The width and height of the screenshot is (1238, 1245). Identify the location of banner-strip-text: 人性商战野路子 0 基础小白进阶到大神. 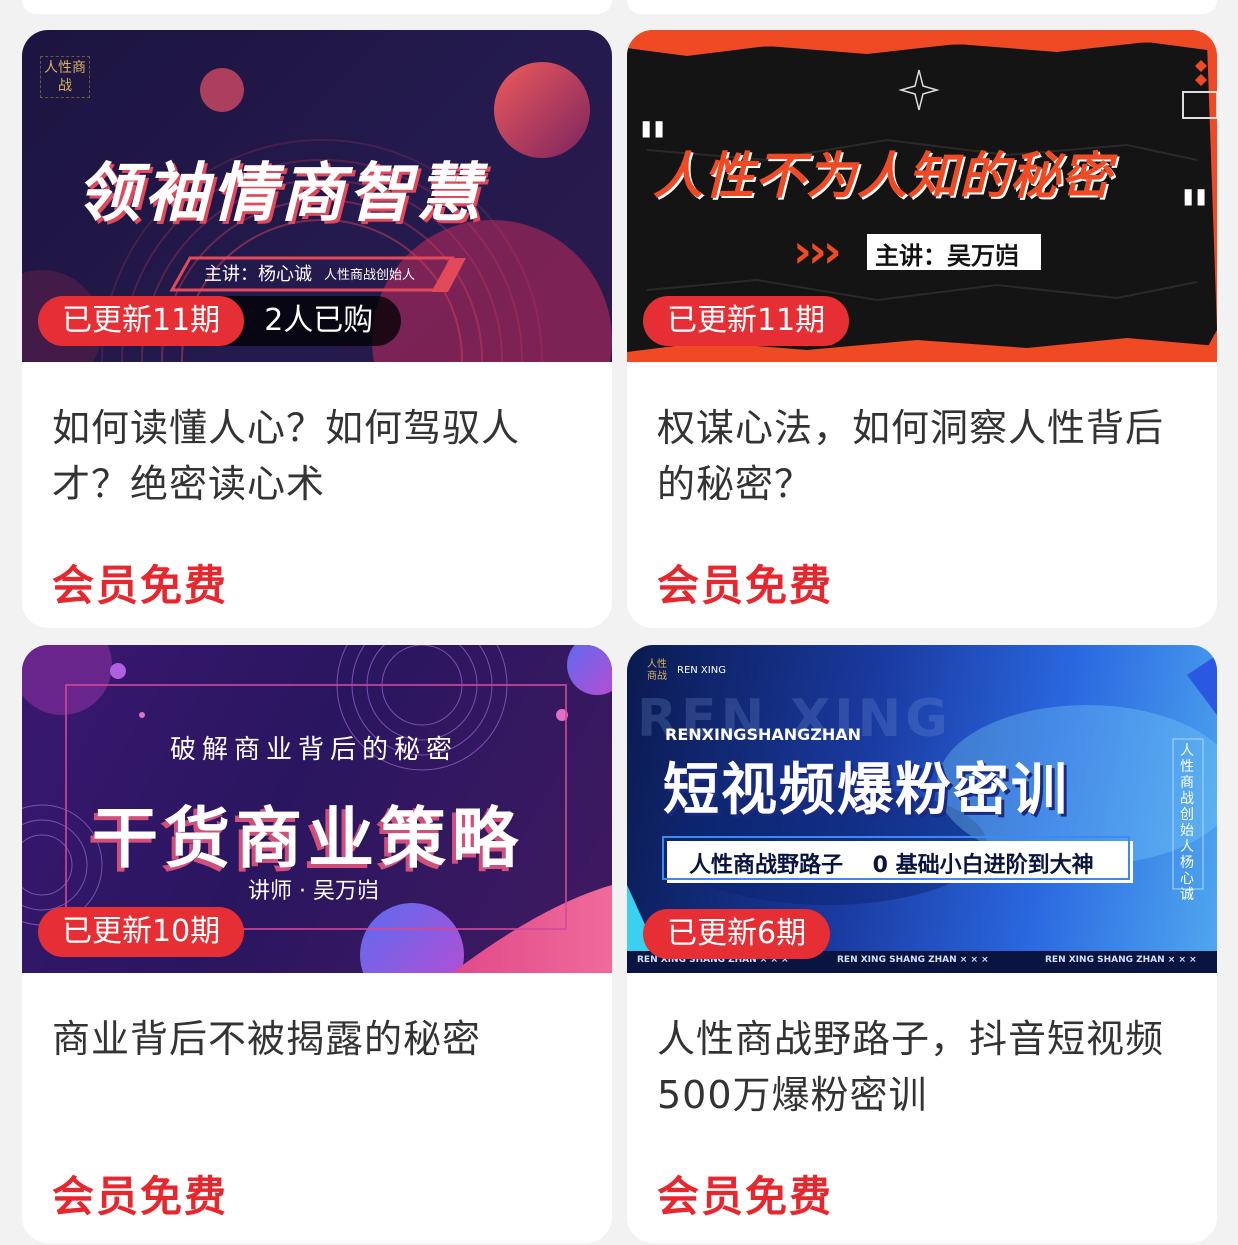
(891, 865).